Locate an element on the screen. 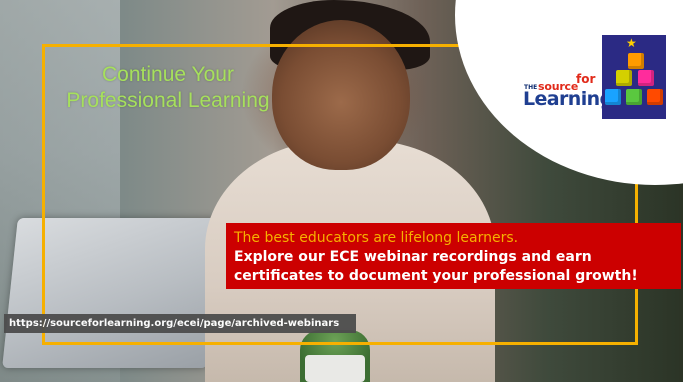  block-icon-mid-right is located at coordinates (646, 78).